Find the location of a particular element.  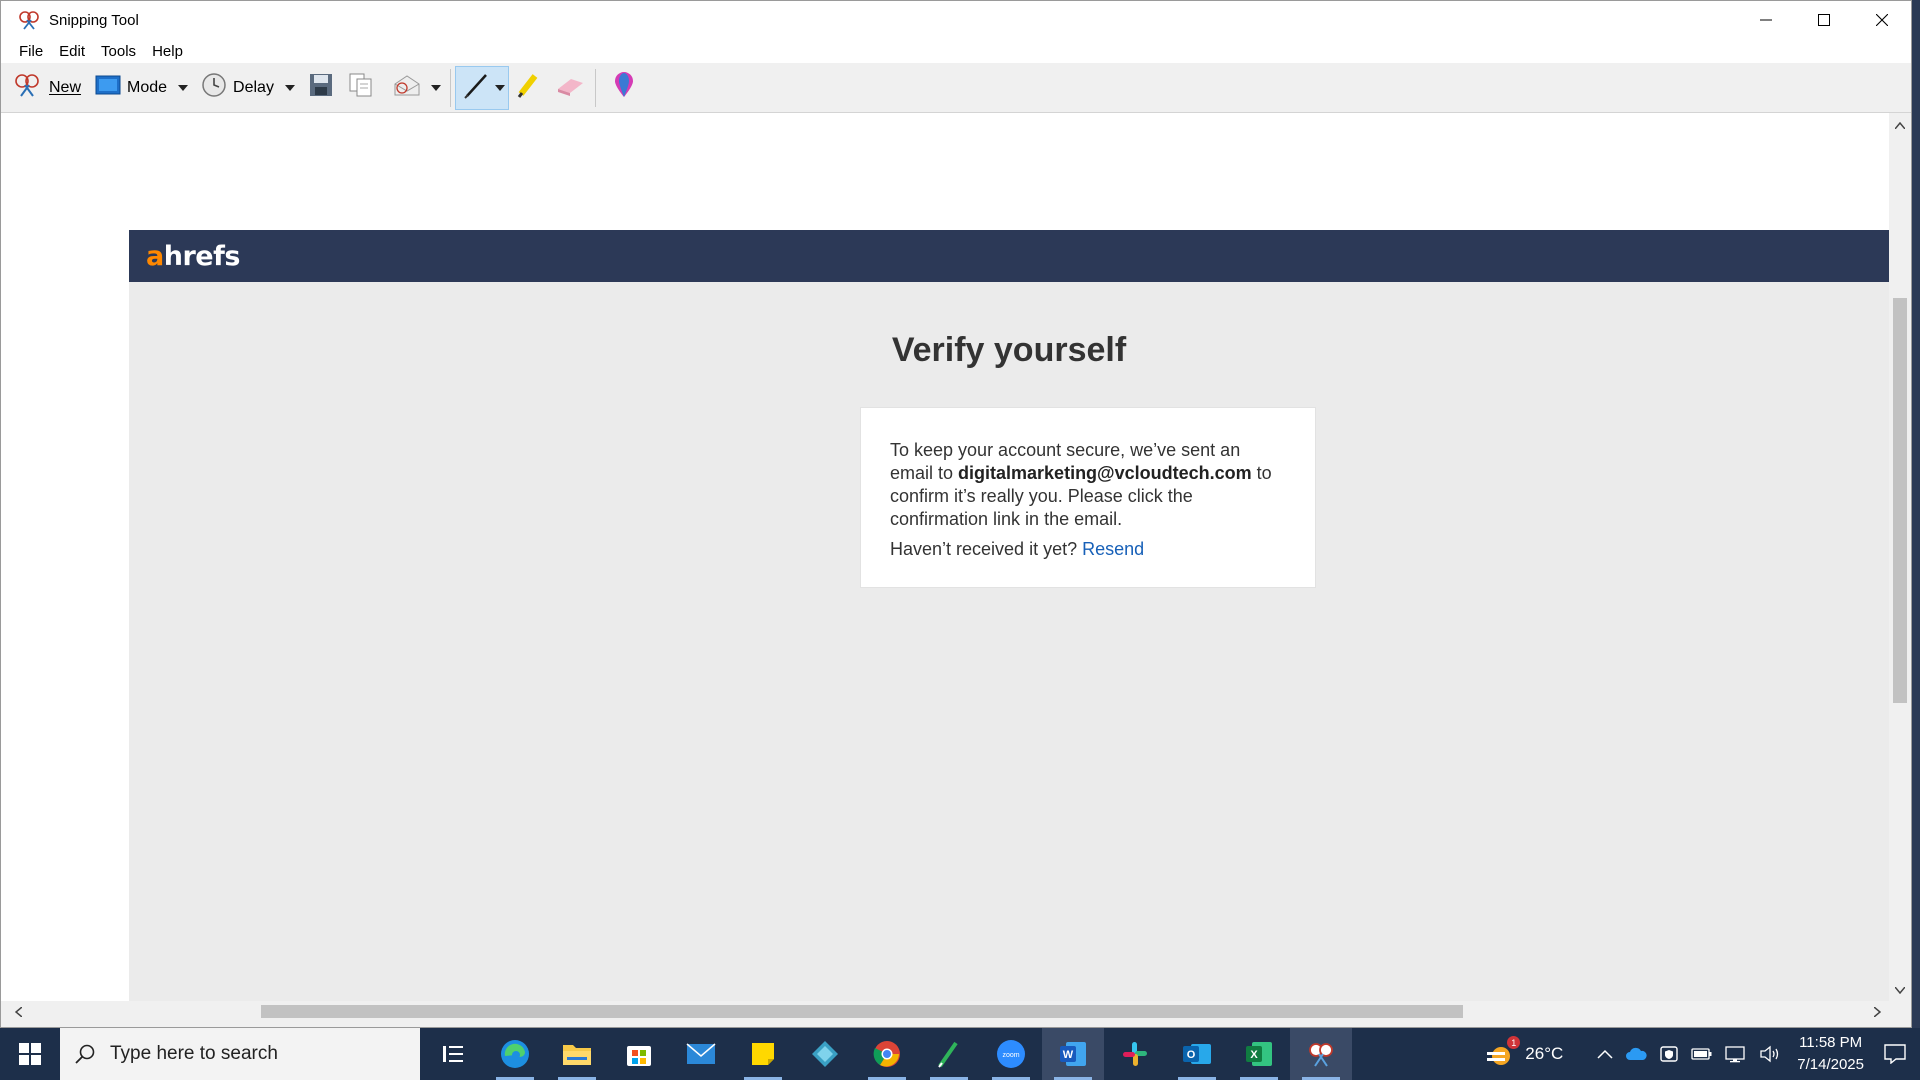

windows-logo-icon is located at coordinates (30, 1054).